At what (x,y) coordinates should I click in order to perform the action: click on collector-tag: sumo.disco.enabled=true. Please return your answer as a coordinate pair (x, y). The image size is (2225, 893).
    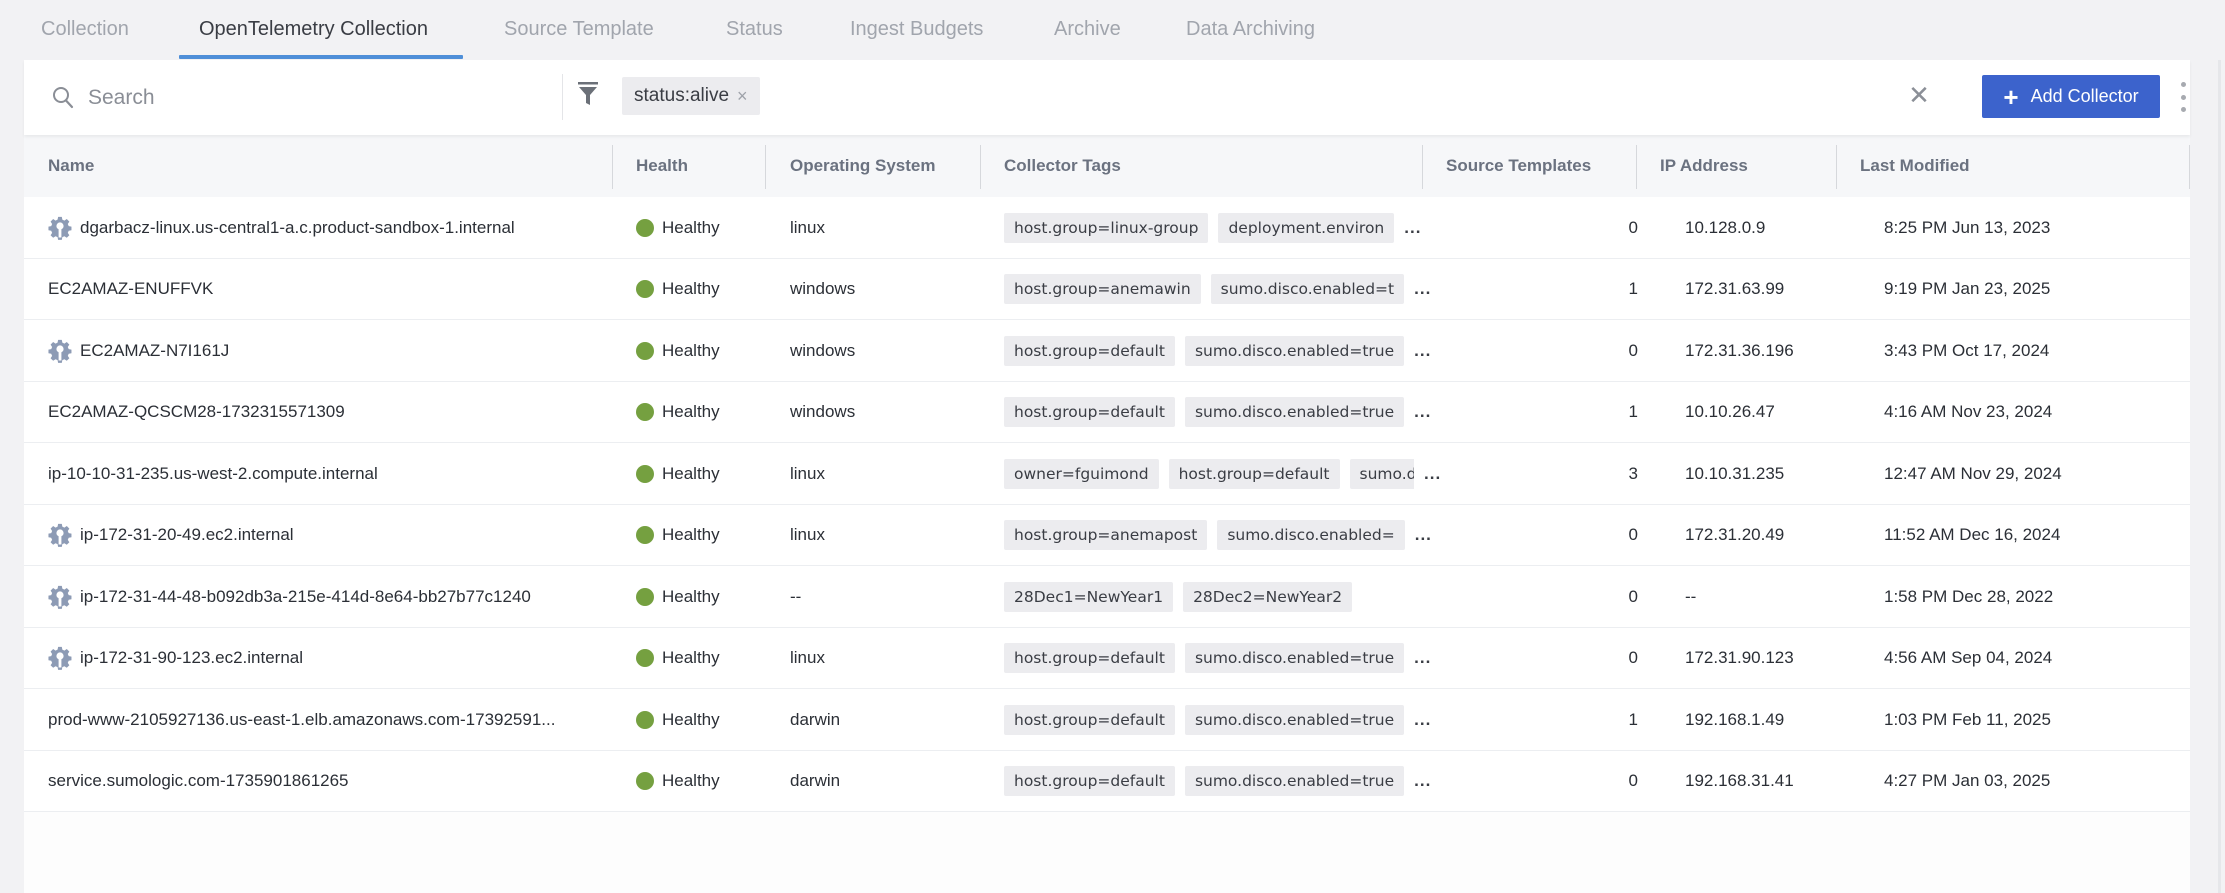
    Looking at the image, I should click on (1294, 412).